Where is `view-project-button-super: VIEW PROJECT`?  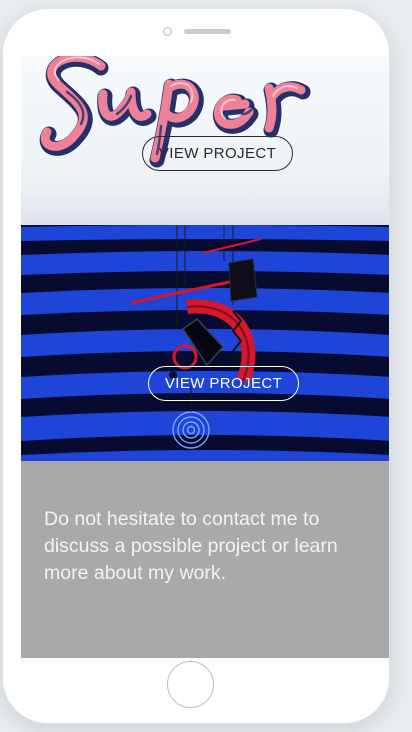
view-project-button-super: VIEW PROJECT is located at coordinates (217, 153).